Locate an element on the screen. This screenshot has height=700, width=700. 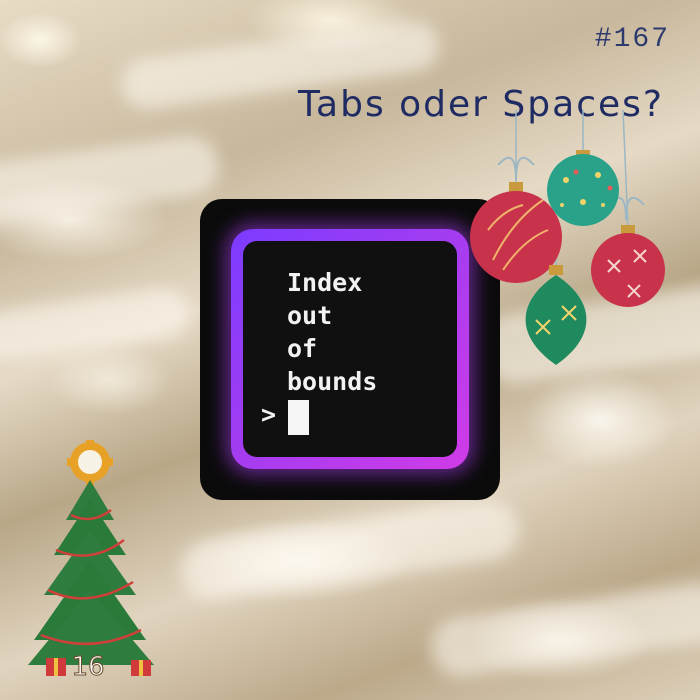
tree-number-label: 16 is located at coordinates (87, 667).